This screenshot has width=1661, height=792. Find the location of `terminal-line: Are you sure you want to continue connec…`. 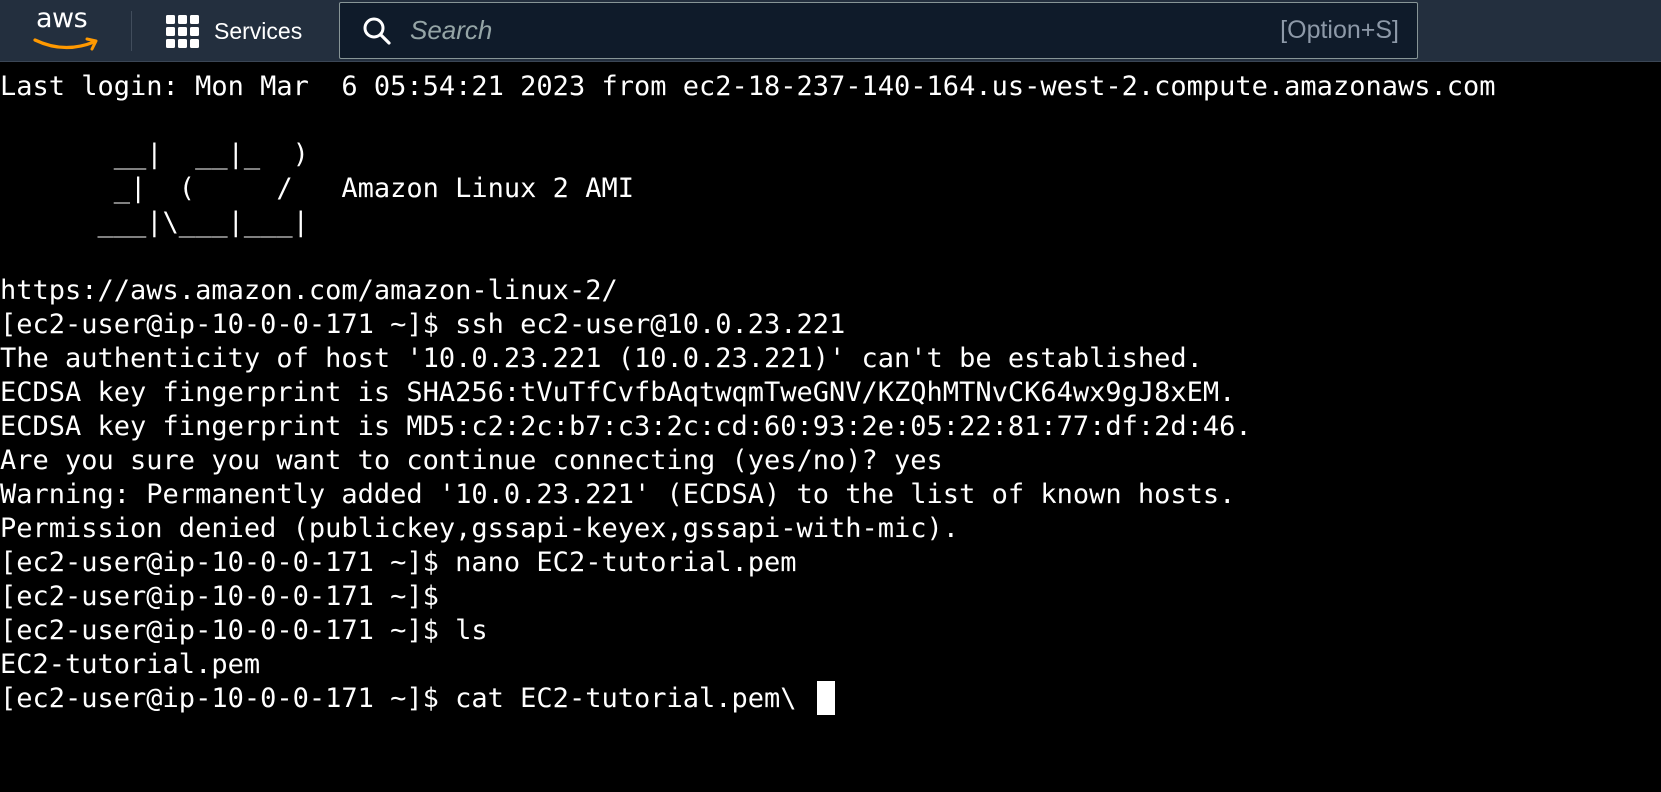

terminal-line: Are you sure you want to continue connec… is located at coordinates (471, 460).